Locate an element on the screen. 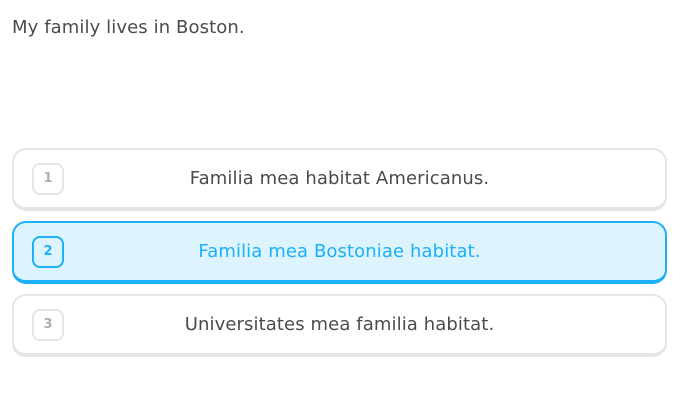 The image size is (690, 403). choice-label: Familia mea habitat Americanus. is located at coordinates (339, 178).